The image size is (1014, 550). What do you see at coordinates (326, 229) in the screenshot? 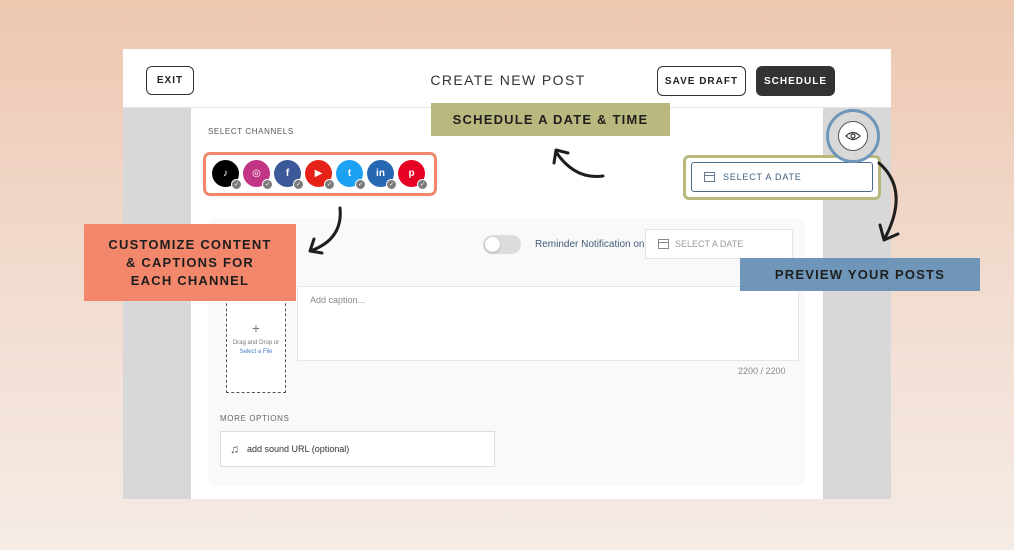
I see `arrow-to-customize` at bounding box center [326, 229].